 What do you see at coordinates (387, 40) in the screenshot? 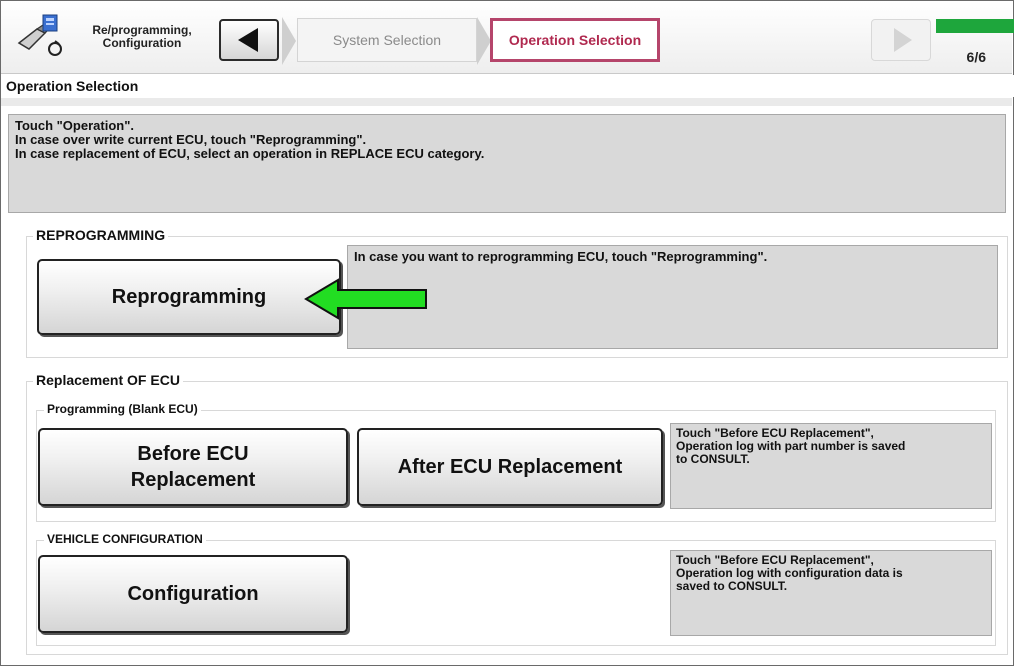
I see `step-system-selection: System Selection` at bounding box center [387, 40].